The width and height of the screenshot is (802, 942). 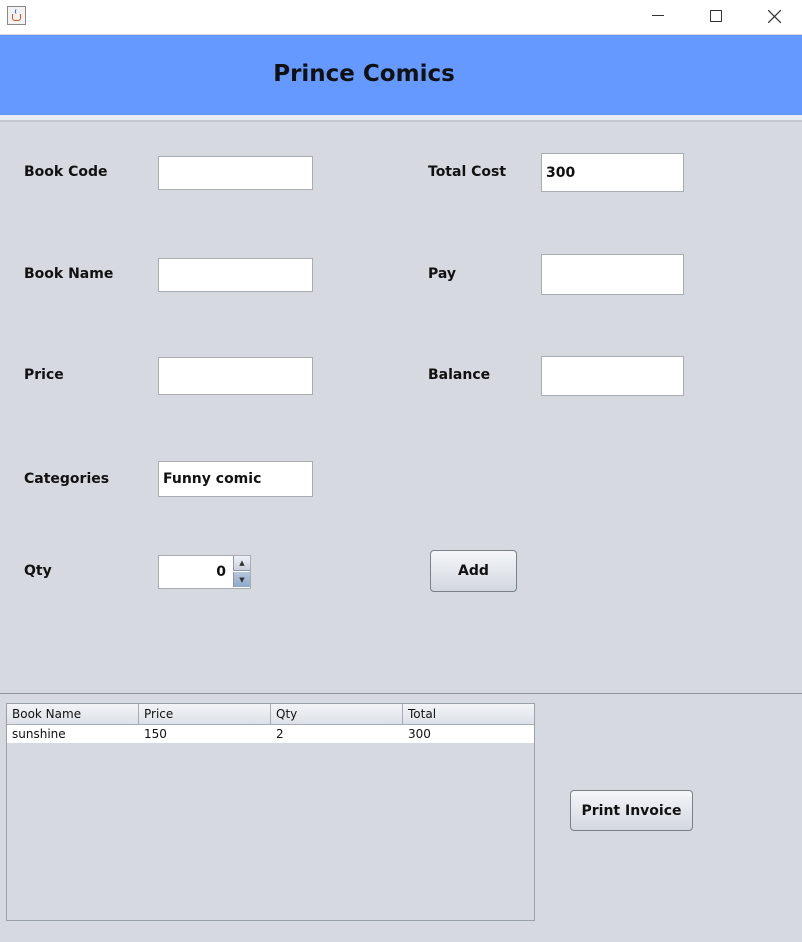 What do you see at coordinates (44, 375) in the screenshot?
I see `price-label: Price` at bounding box center [44, 375].